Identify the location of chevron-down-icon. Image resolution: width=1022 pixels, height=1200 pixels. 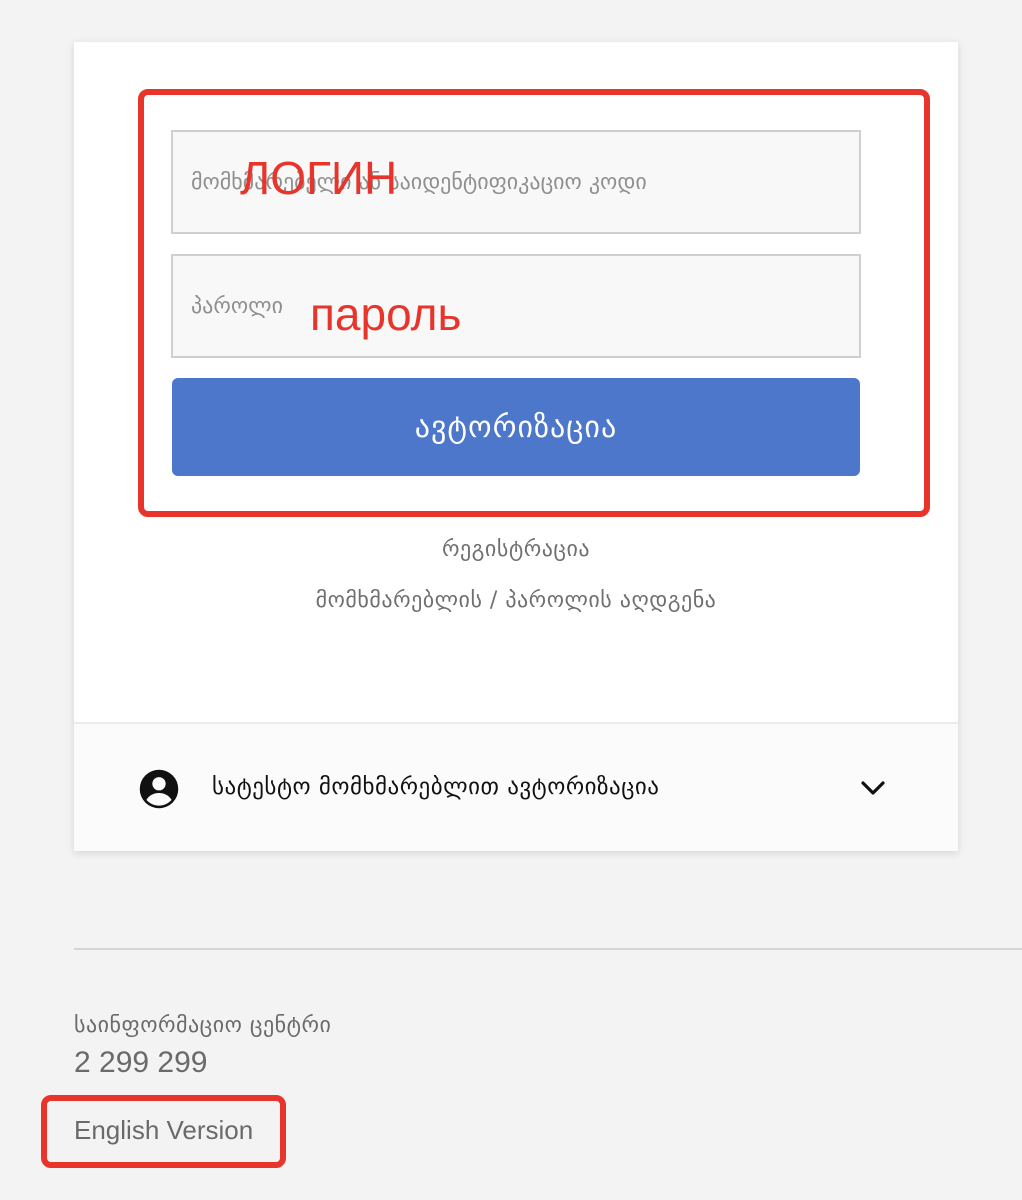
(873, 788).